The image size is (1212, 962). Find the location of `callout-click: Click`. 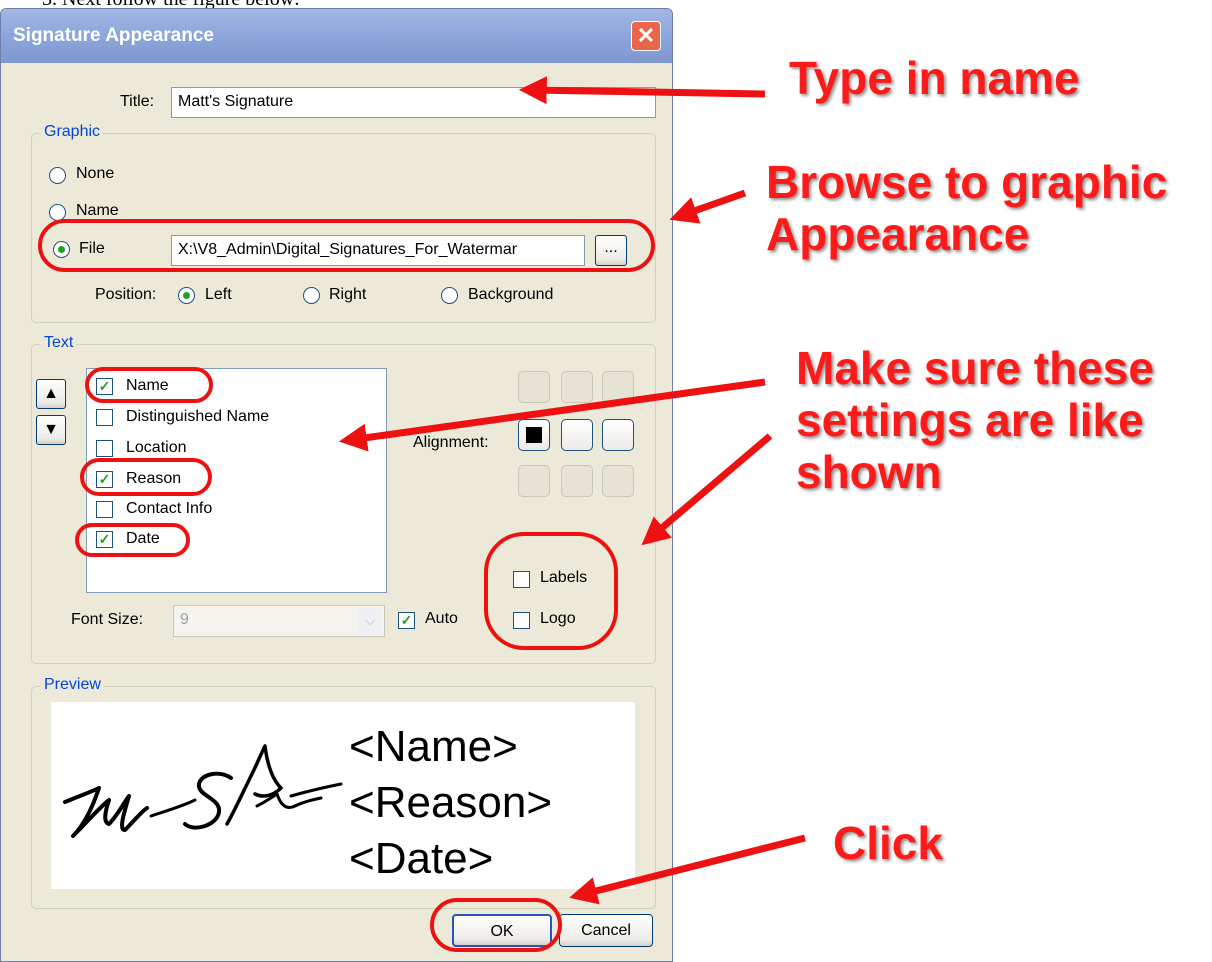

callout-click: Click is located at coordinates (888, 843).